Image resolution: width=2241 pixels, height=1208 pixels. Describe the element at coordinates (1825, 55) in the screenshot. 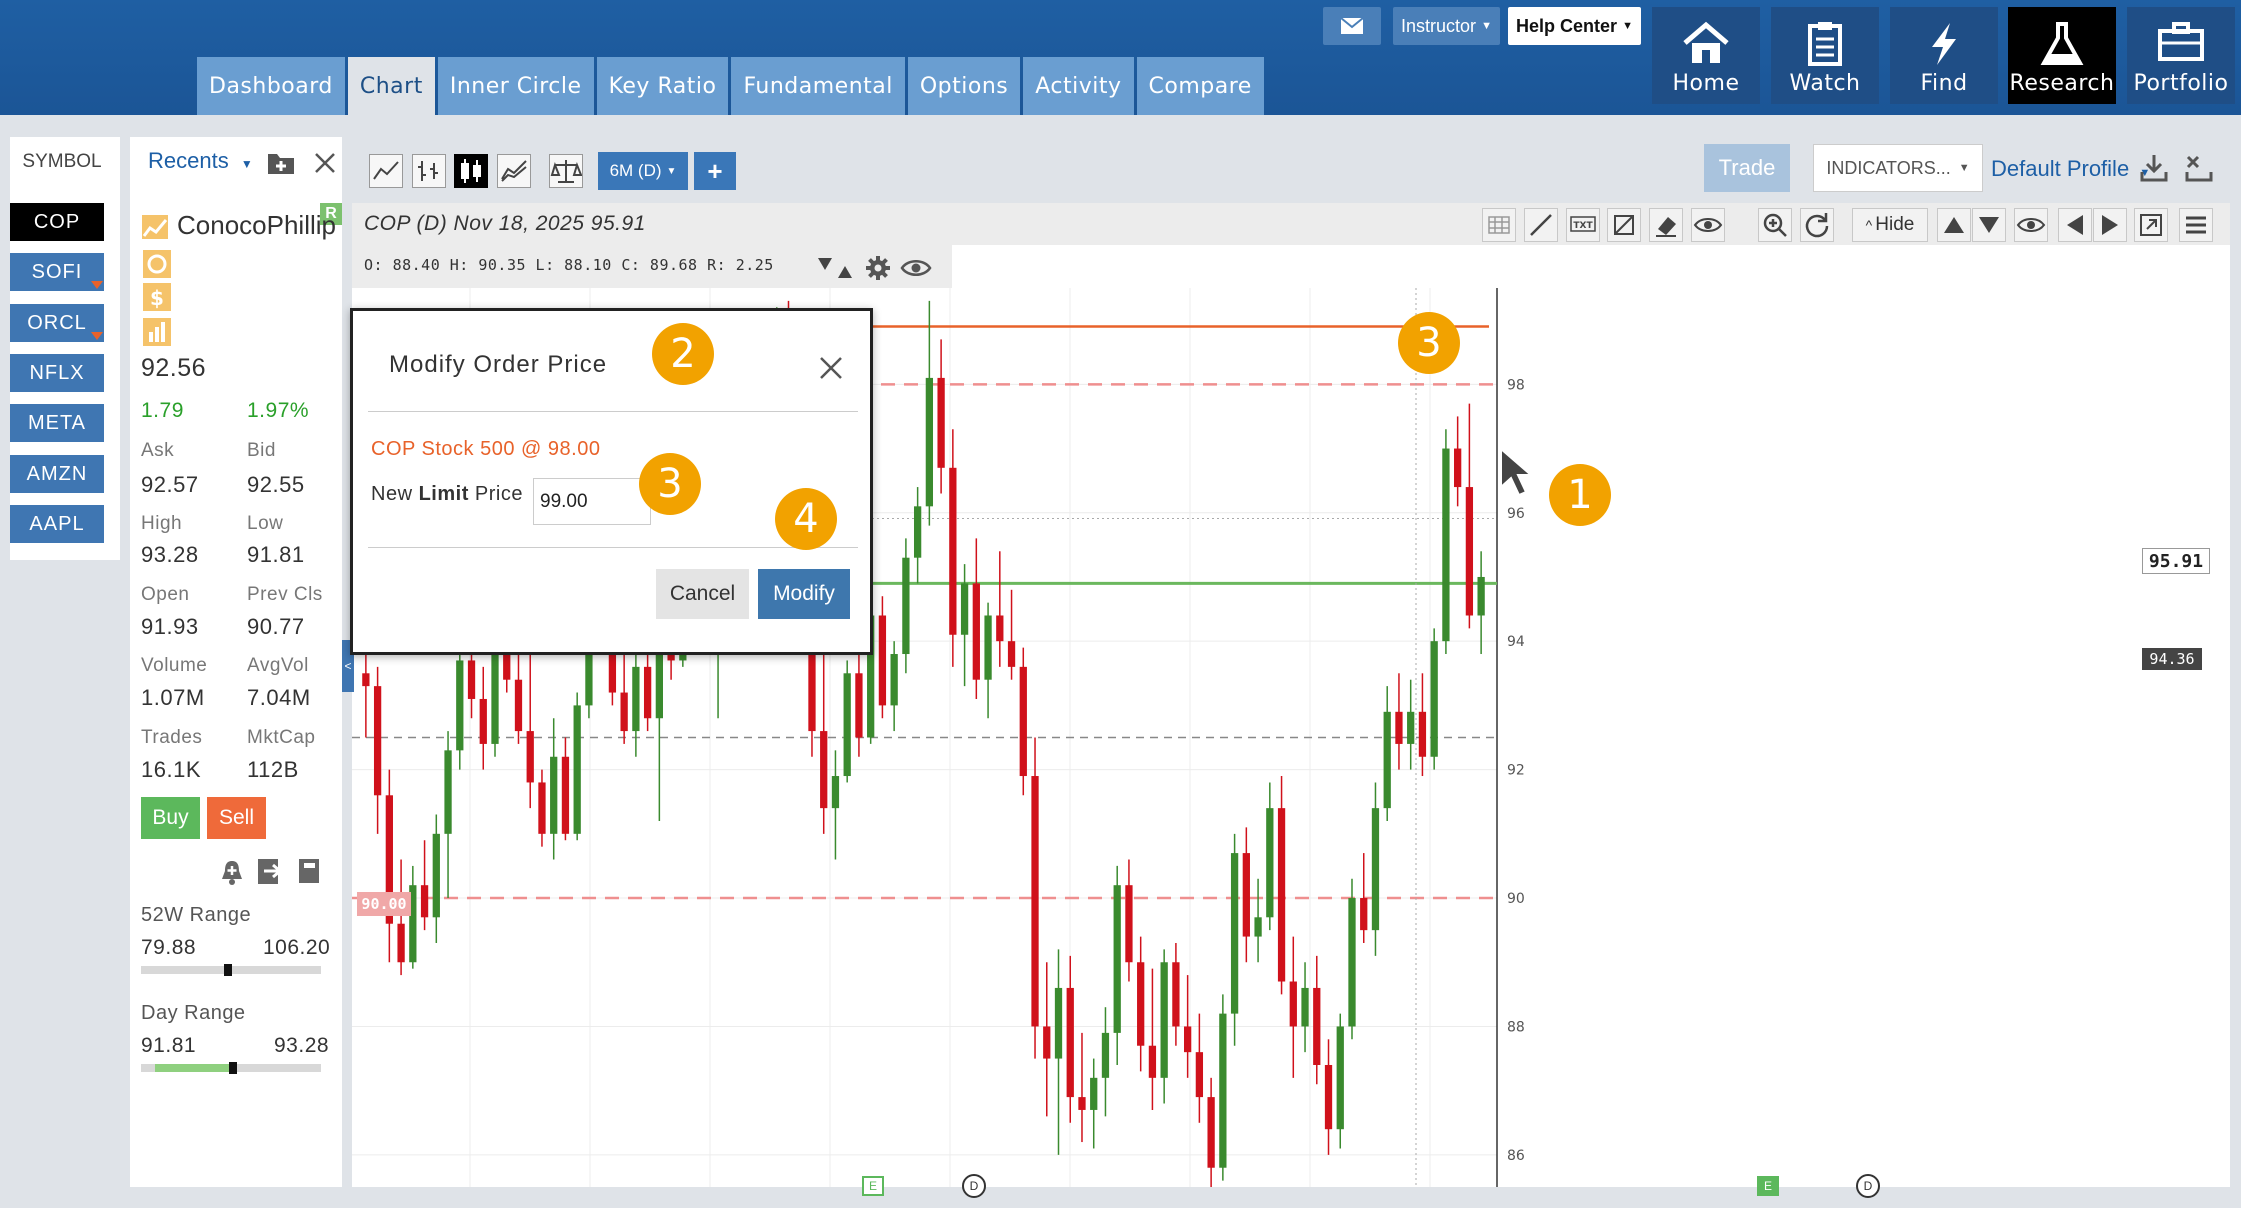

I see `nav-watch: Watch` at that location.